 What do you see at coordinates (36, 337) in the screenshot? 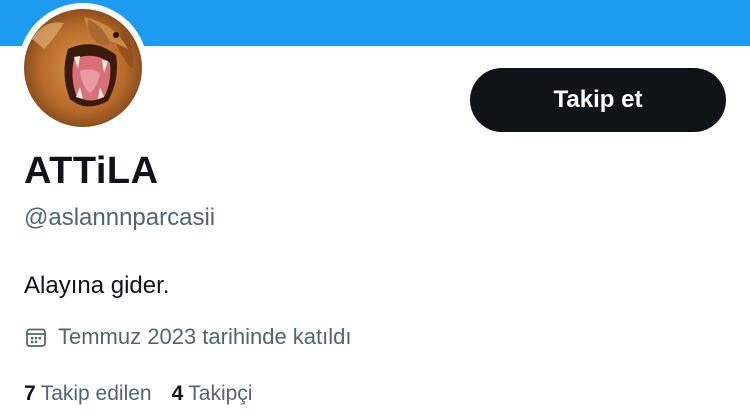
I see `calendar-icon` at bounding box center [36, 337].